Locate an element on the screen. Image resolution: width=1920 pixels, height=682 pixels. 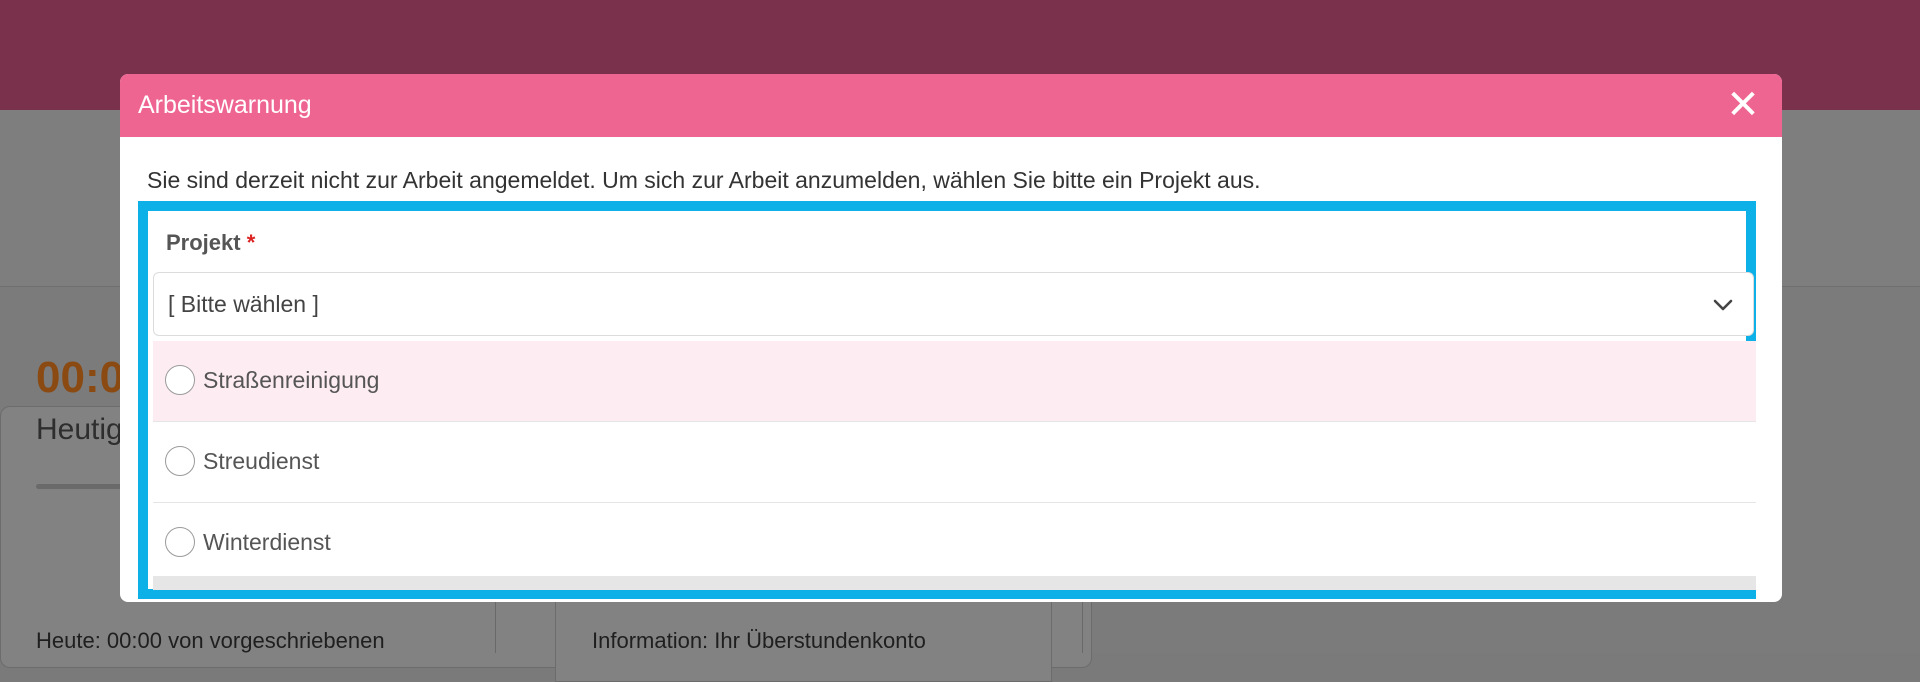
chevron-down-icon is located at coordinates (1723, 305).